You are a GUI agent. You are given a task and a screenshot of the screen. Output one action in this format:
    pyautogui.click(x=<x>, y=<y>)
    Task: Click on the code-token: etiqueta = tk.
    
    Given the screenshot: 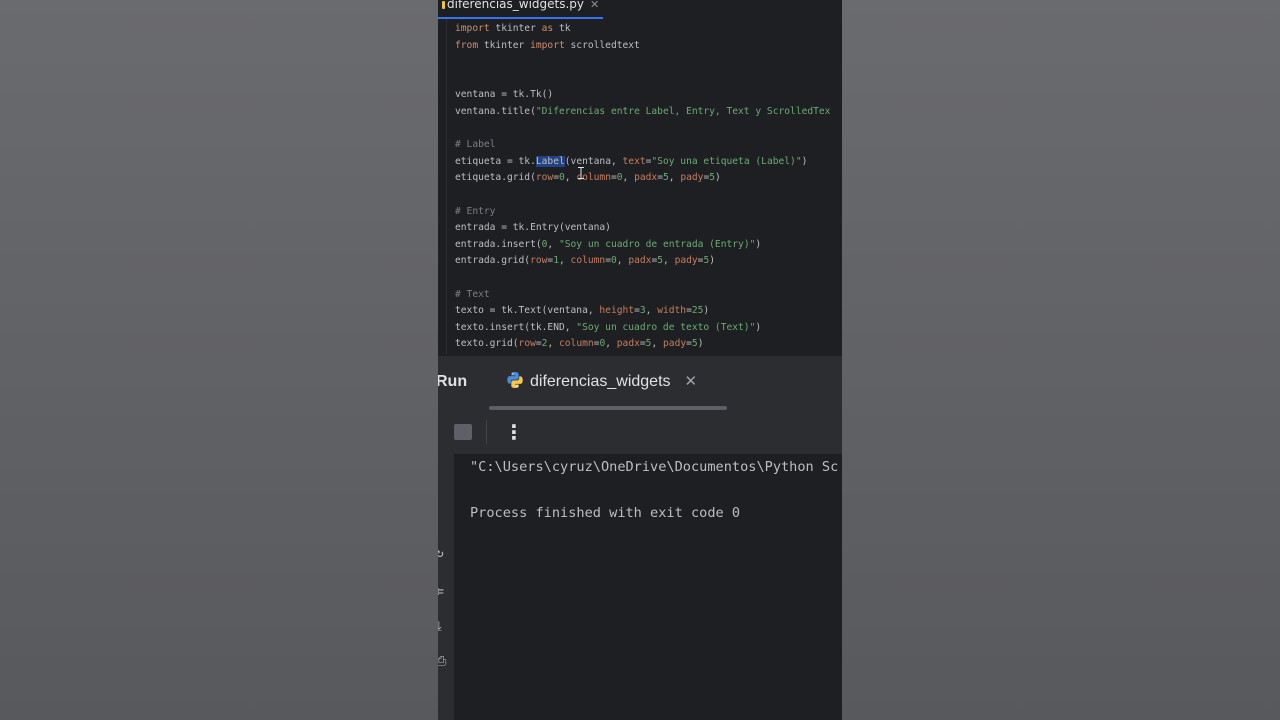 What is the action you would take?
    pyautogui.click(x=495, y=161)
    